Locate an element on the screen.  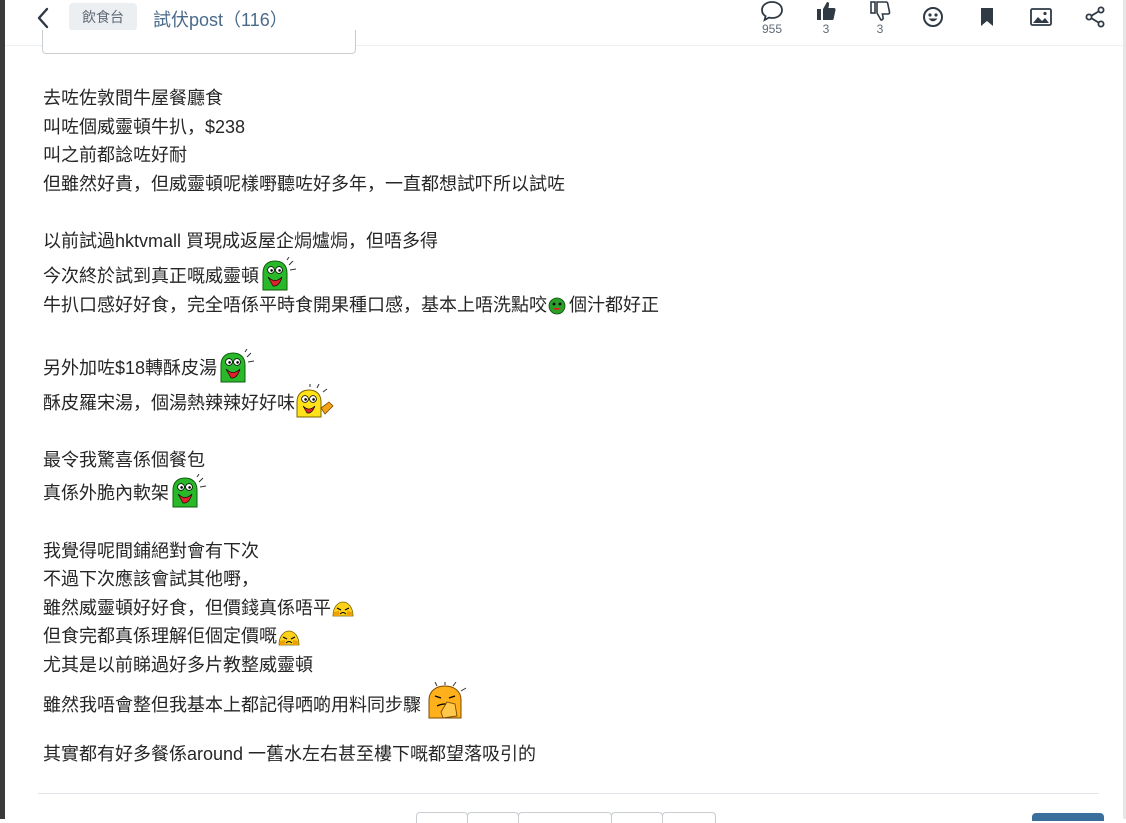
post-line: 叫咗個威靈頓牛扒，$238 is located at coordinates (144, 126).